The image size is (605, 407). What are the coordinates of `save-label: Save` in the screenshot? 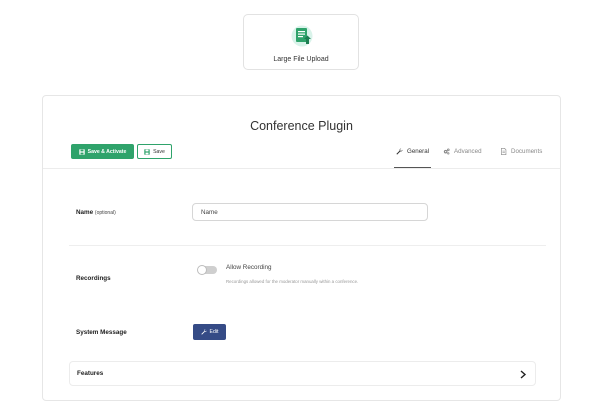 It's located at (159, 151).